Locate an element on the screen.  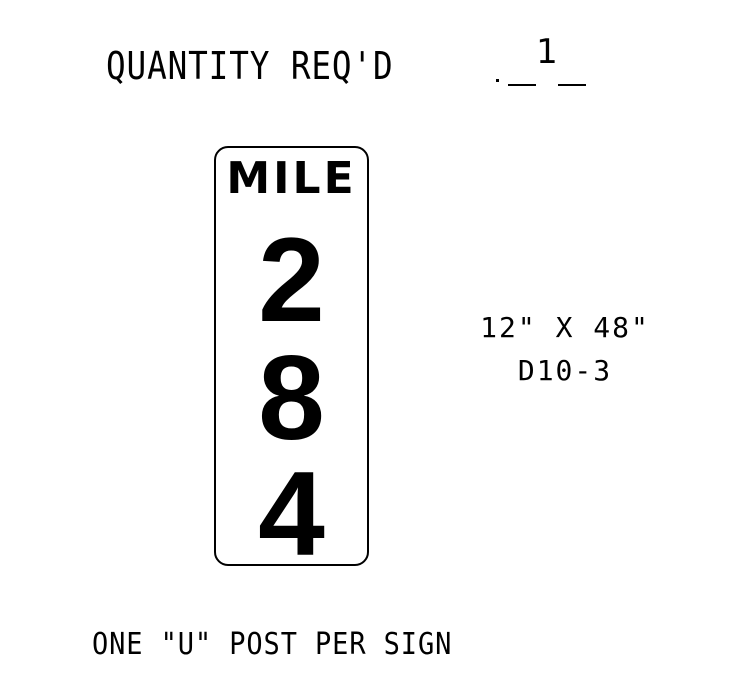
mile-marker-sign: MILE 2 8 4 is located at coordinates (291, 360).